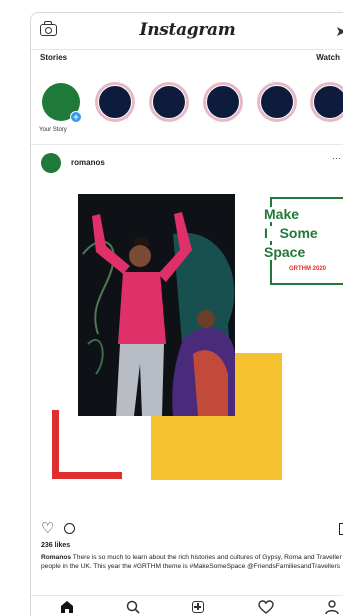 Image resolution: width=343 pixels, height=616 pixels. I want to click on grthm-tag: GRTHM 2020, so click(308, 269).